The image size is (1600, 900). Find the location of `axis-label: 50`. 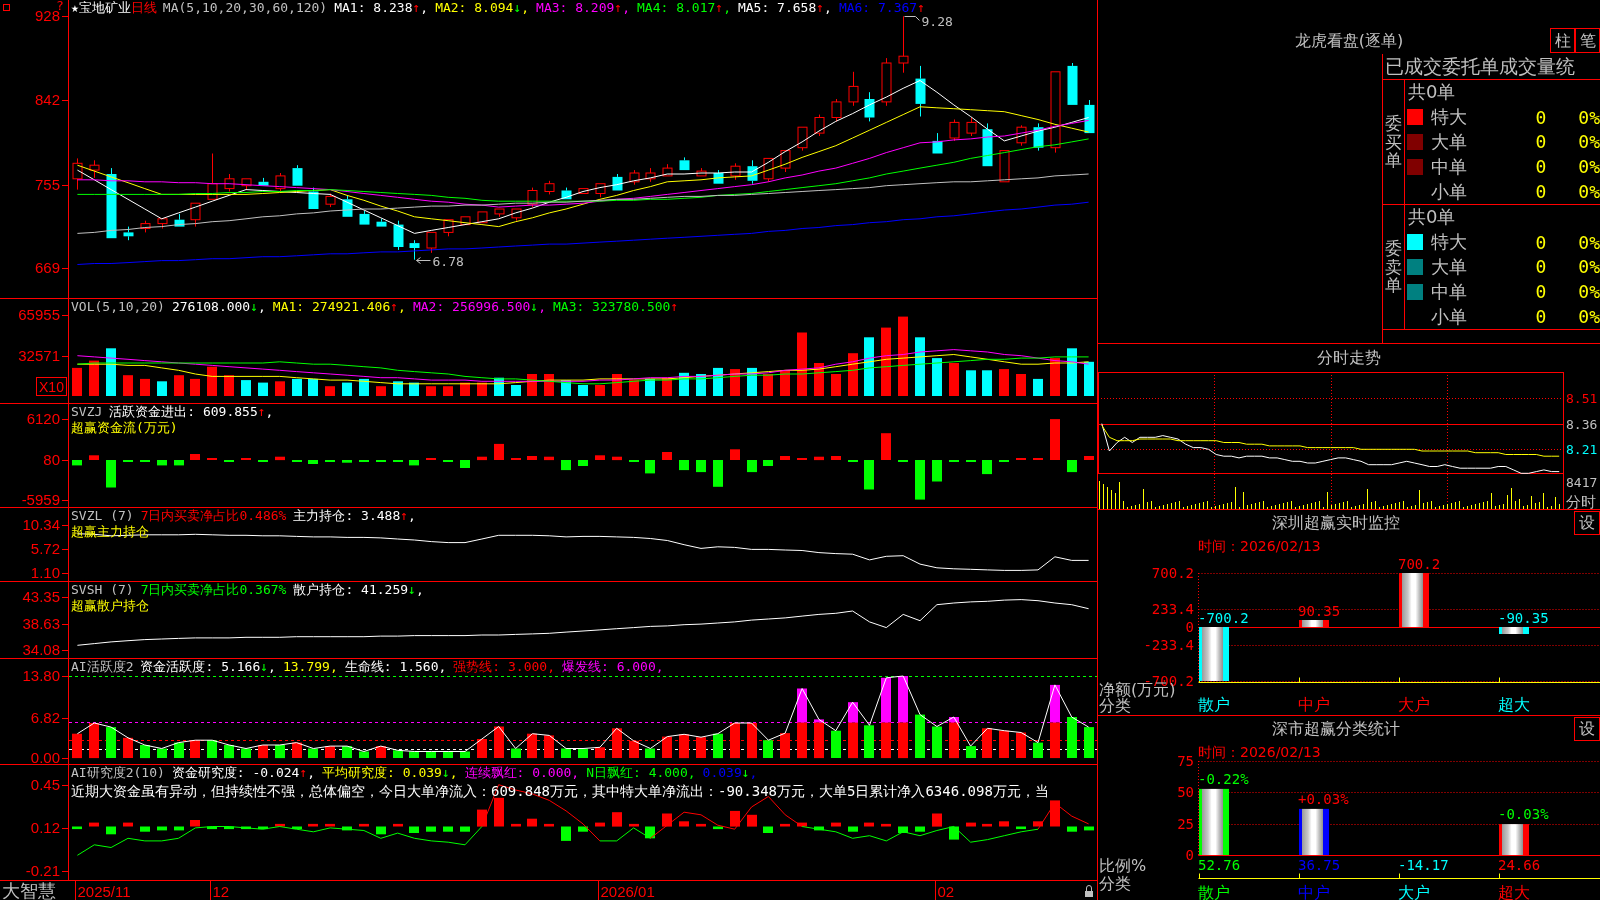

axis-label: 50 is located at coordinates (1185, 792).